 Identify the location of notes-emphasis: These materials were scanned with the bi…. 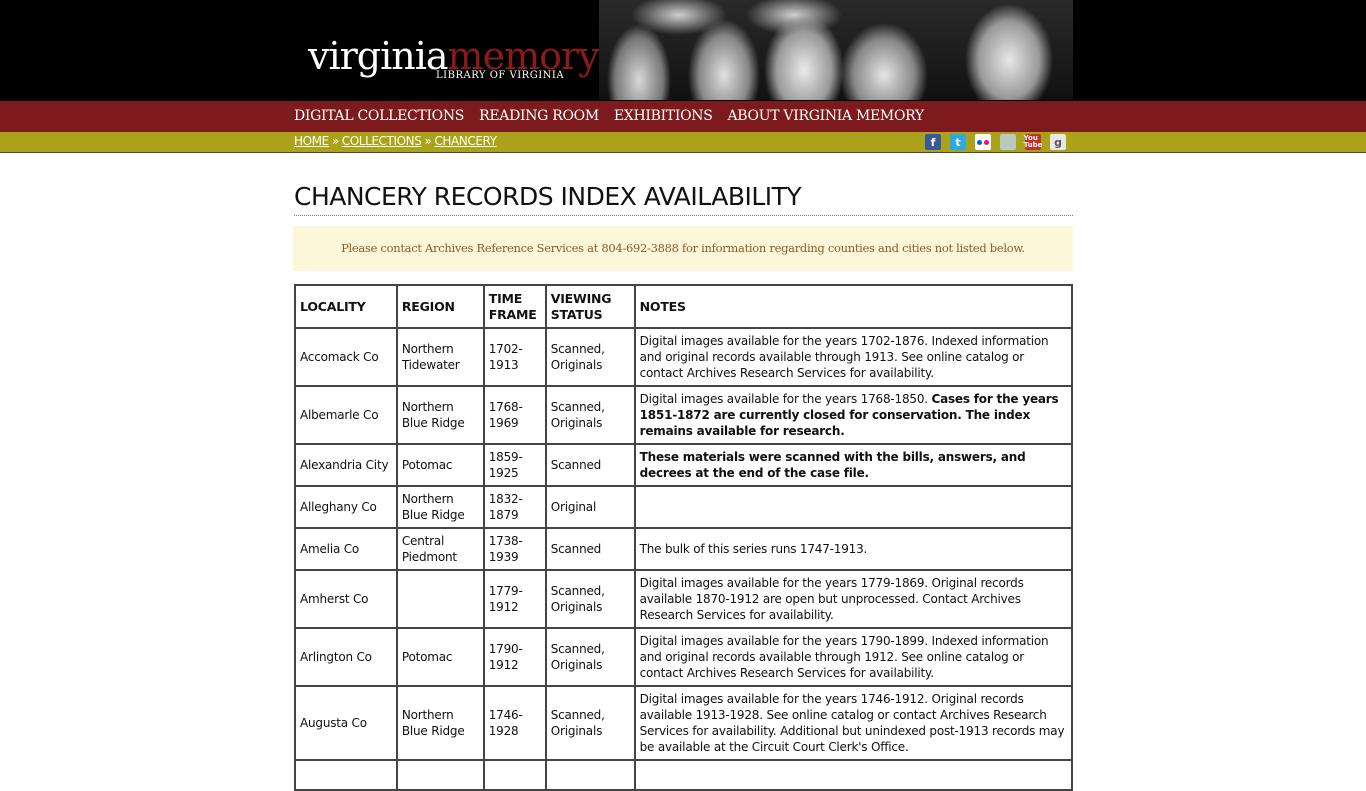
(832, 465).